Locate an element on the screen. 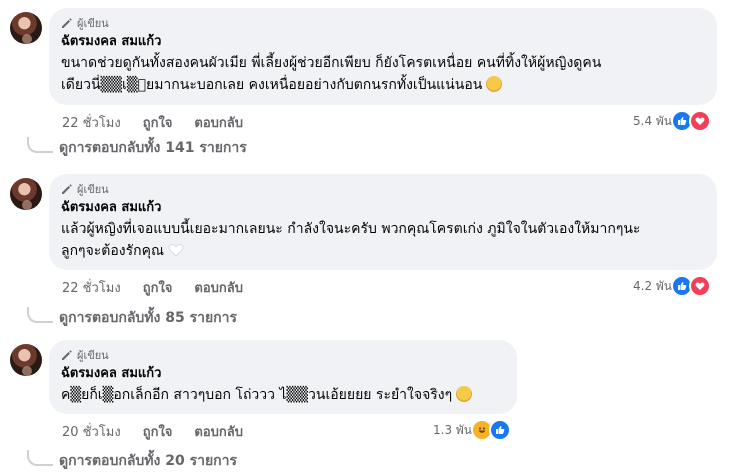 This screenshot has width=734, height=476. view-replies-link: ดูการตอบกลับทั้ง 20 รายการ is located at coordinates (132, 461).